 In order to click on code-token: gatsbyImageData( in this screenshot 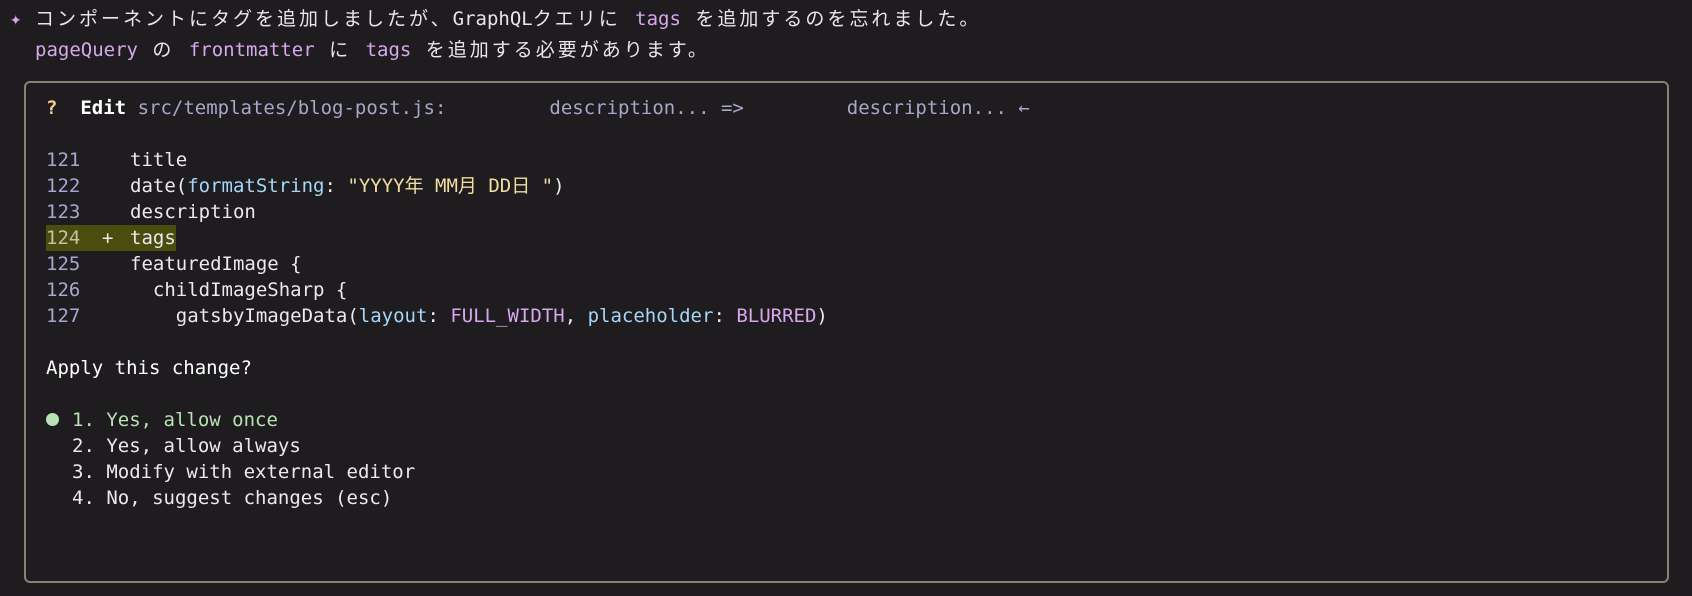, I will do `click(267, 316)`.